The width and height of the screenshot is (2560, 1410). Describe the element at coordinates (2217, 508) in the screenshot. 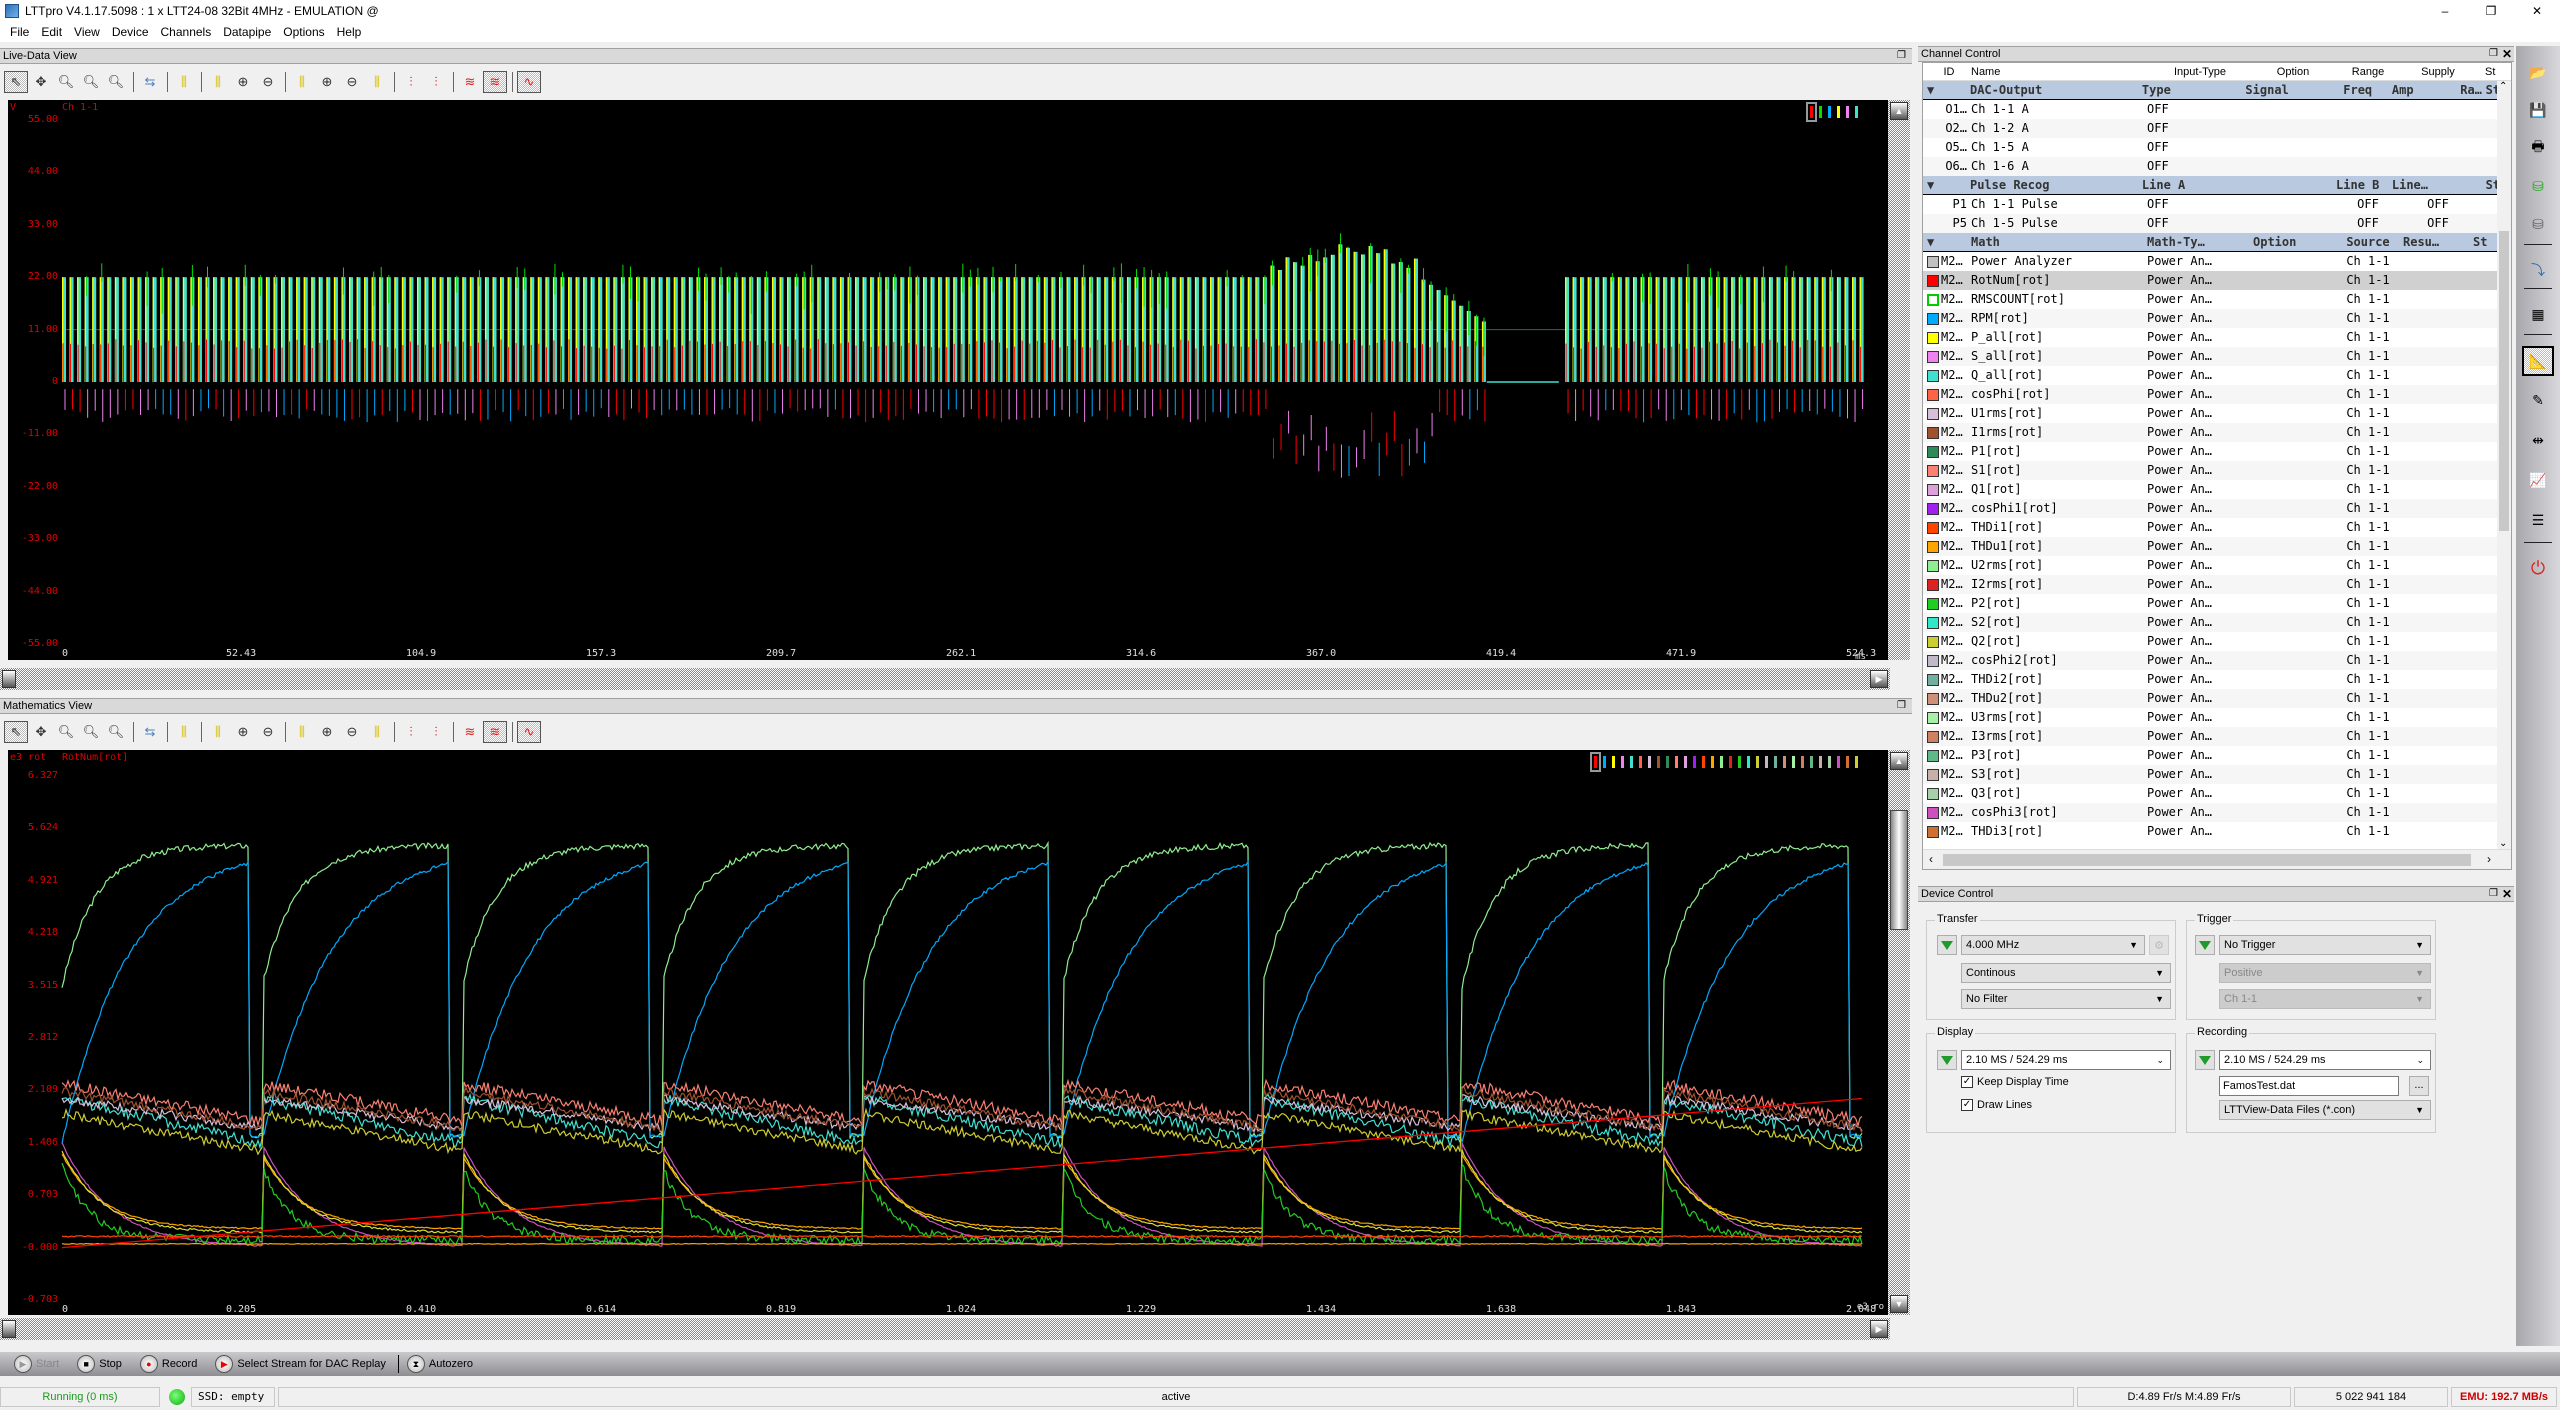

I see `table-row: M2… cosPhi1[rot] Power An… Ch 1-1` at that location.